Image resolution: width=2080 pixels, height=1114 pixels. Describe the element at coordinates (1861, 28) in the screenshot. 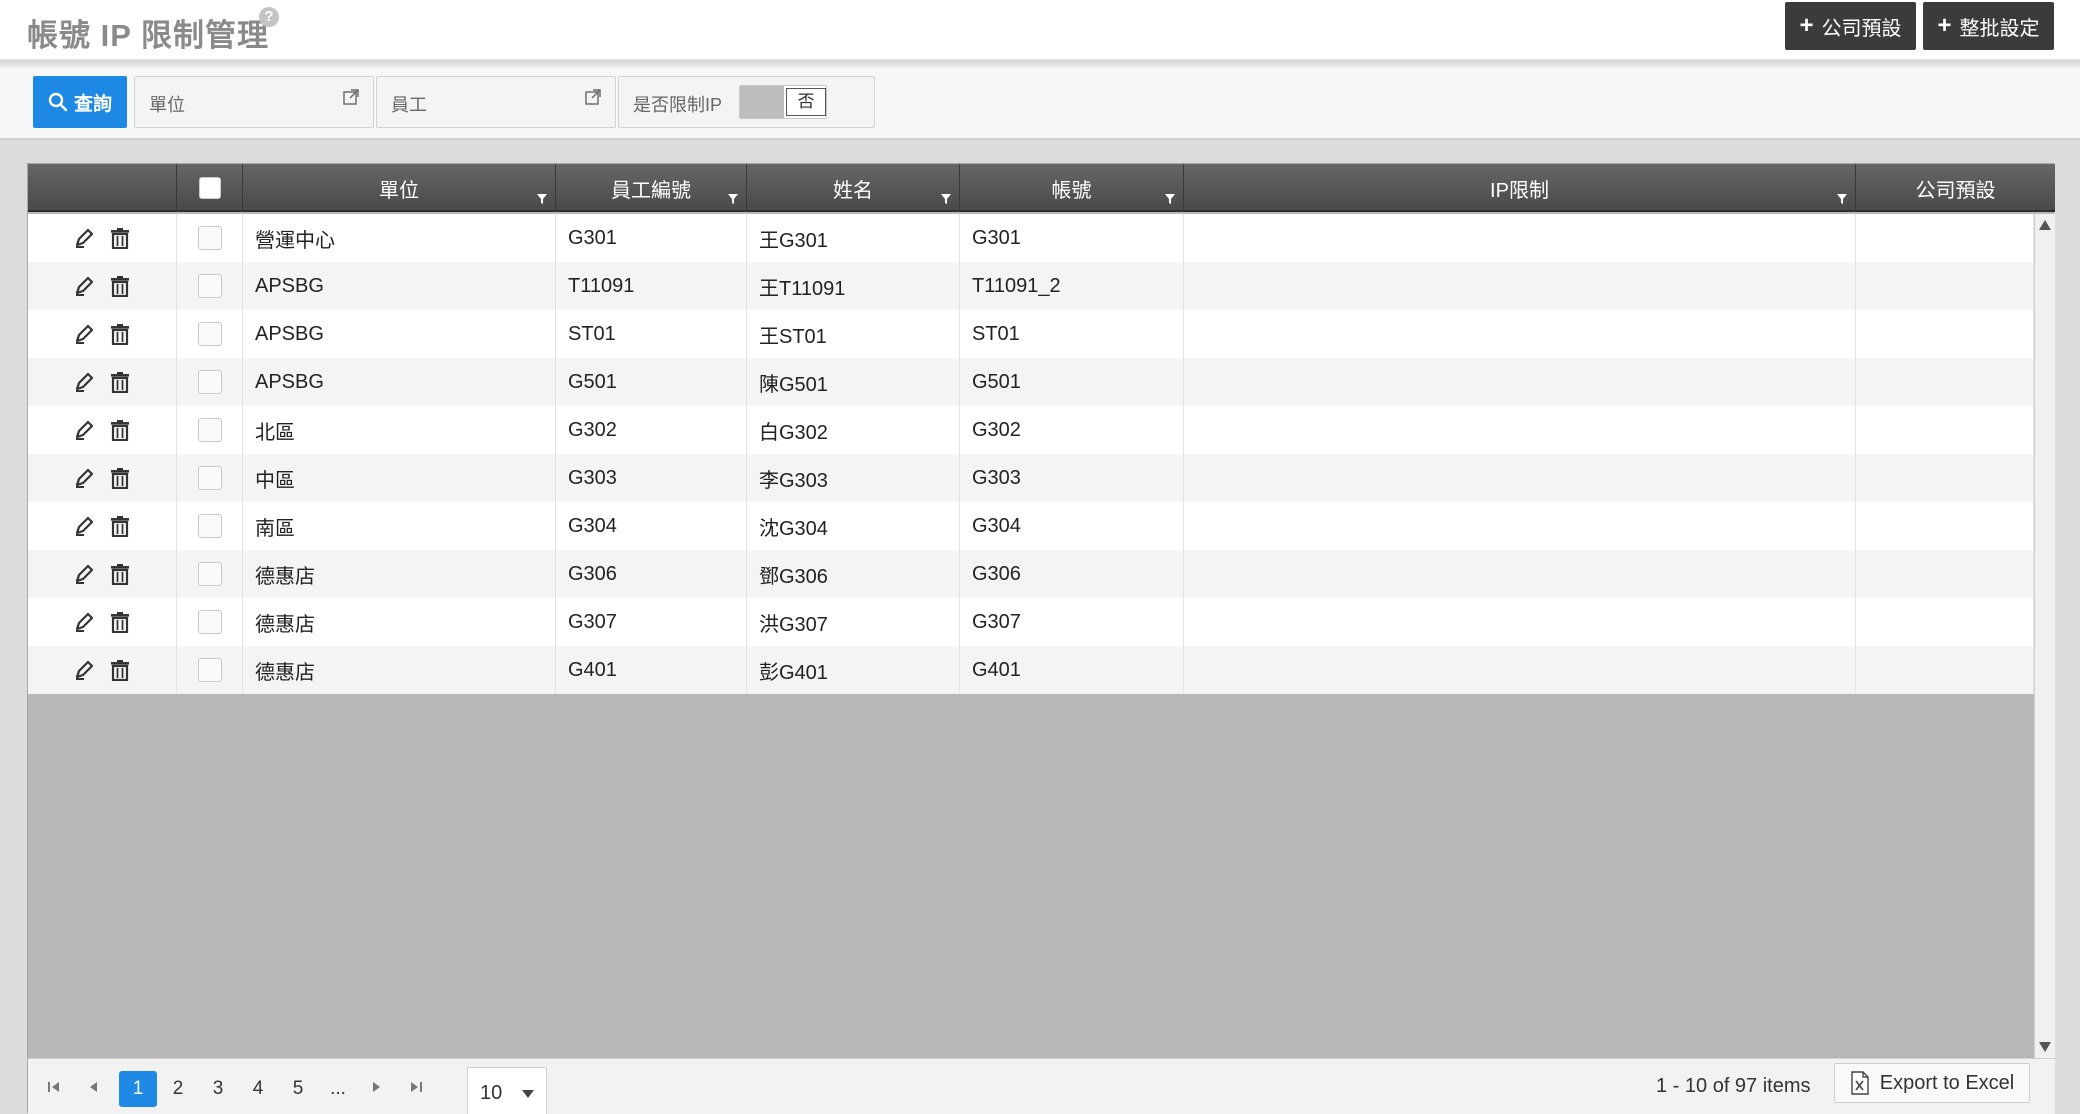

I see `company-default-label: 公司預設` at that location.